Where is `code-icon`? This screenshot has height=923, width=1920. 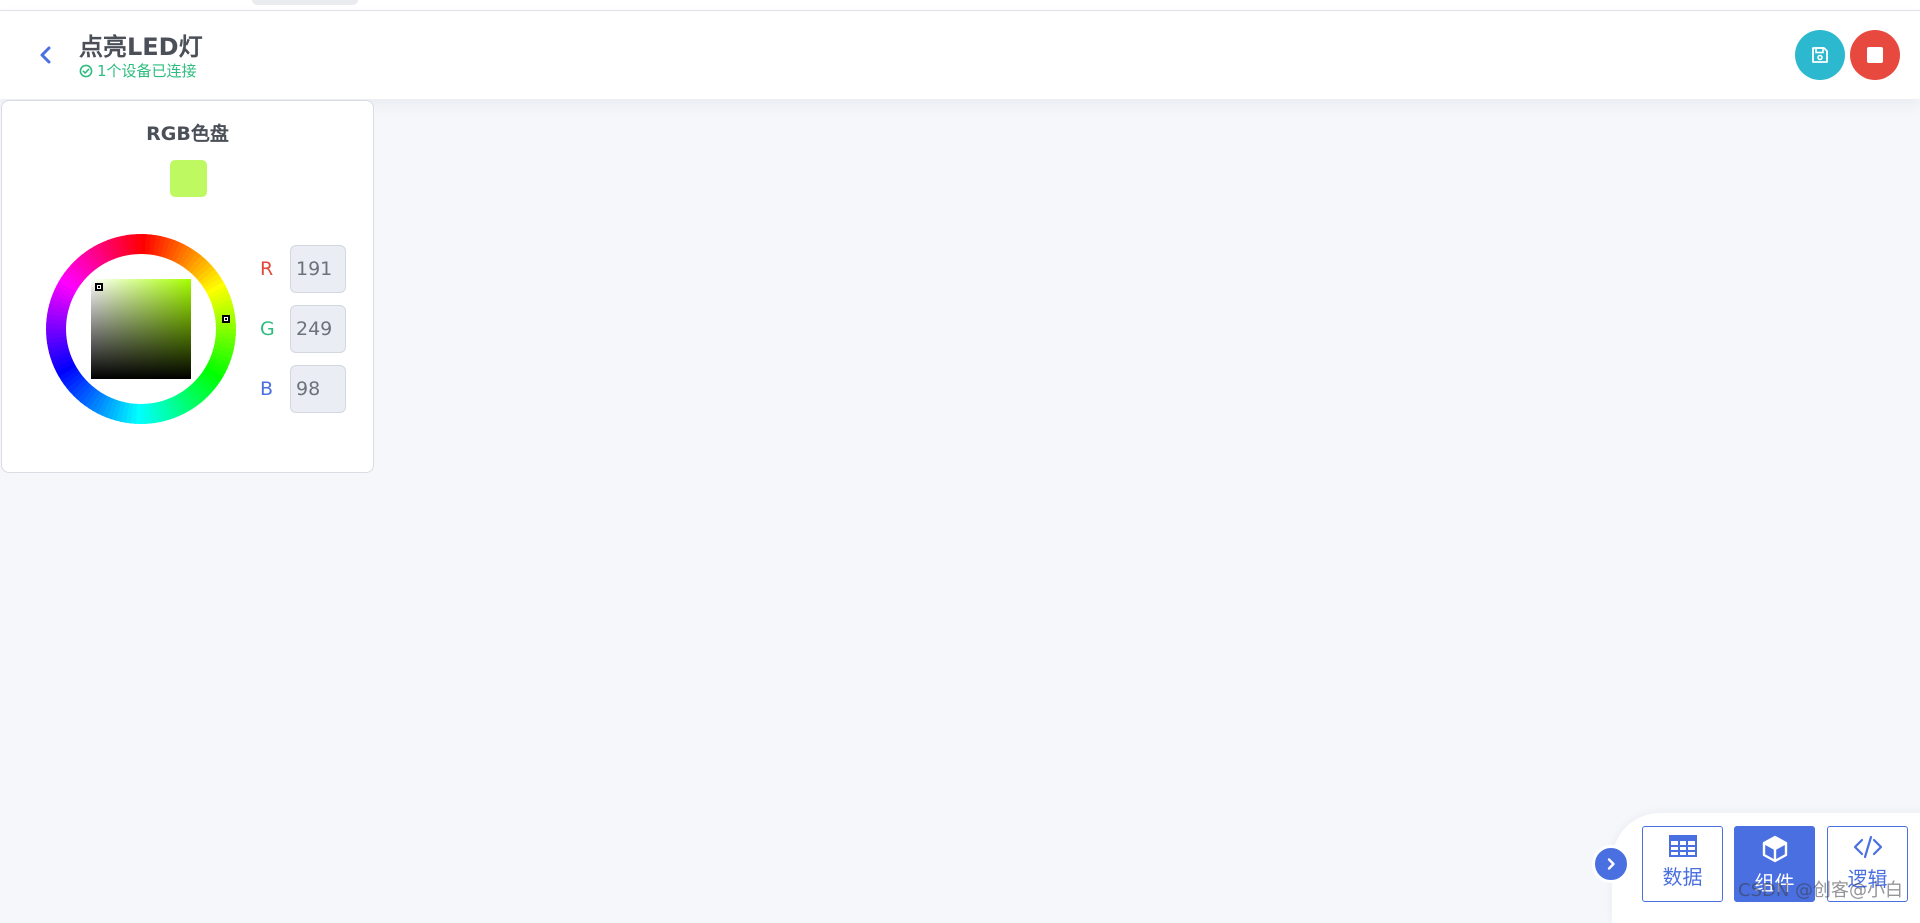 code-icon is located at coordinates (1867, 847).